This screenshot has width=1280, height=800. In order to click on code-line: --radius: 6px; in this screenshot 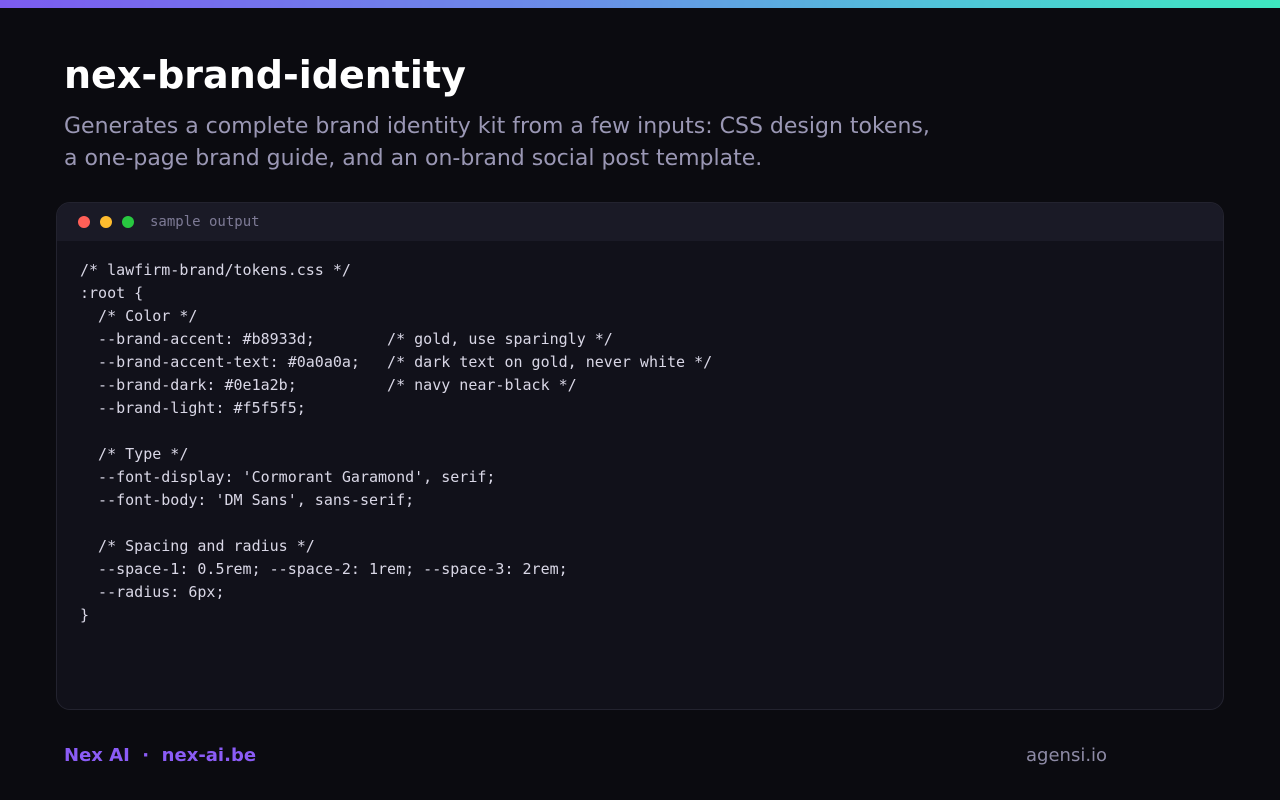, I will do `click(152, 592)`.